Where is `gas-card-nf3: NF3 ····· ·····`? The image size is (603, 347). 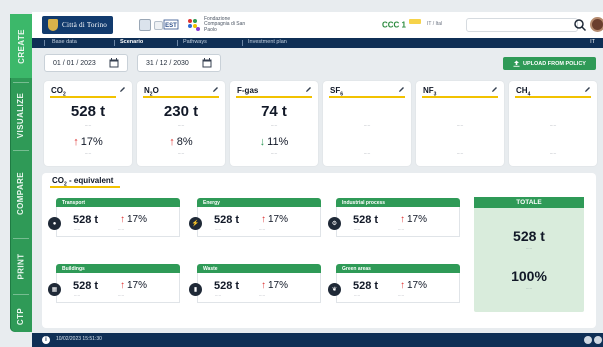
gas-card-nf3: NF3 ····· ····· is located at coordinates (460, 123).